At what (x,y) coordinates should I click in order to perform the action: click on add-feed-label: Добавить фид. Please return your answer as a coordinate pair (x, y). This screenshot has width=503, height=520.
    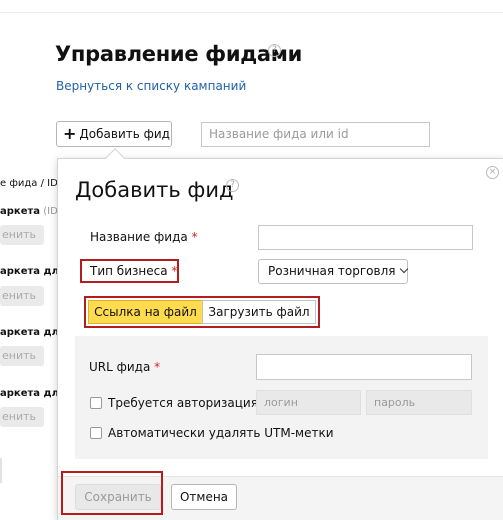
    Looking at the image, I should click on (124, 134).